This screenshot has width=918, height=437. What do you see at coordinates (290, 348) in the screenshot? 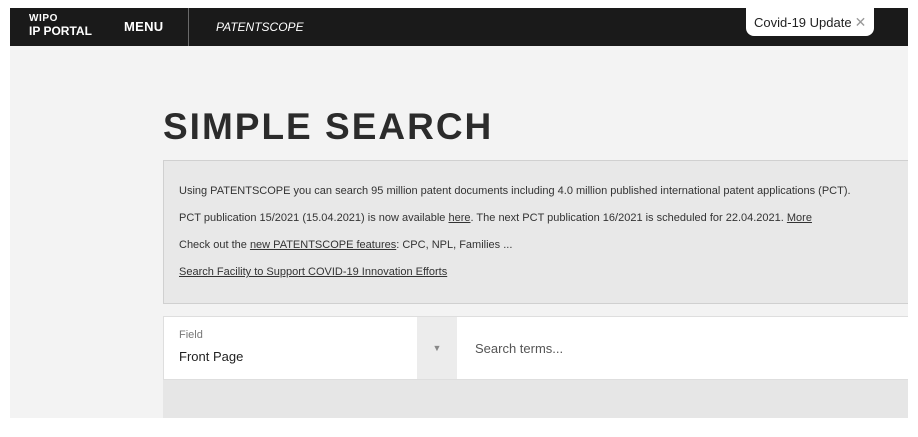
I see `field-select: Field Front Page` at bounding box center [290, 348].